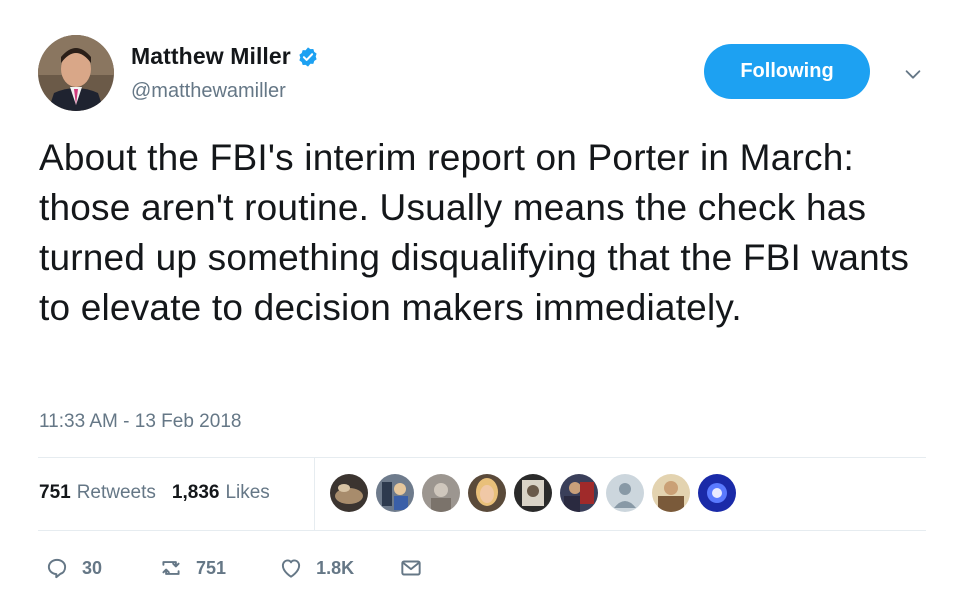 This screenshot has width=980, height=600. I want to click on liker-avatars, so click(537, 493).